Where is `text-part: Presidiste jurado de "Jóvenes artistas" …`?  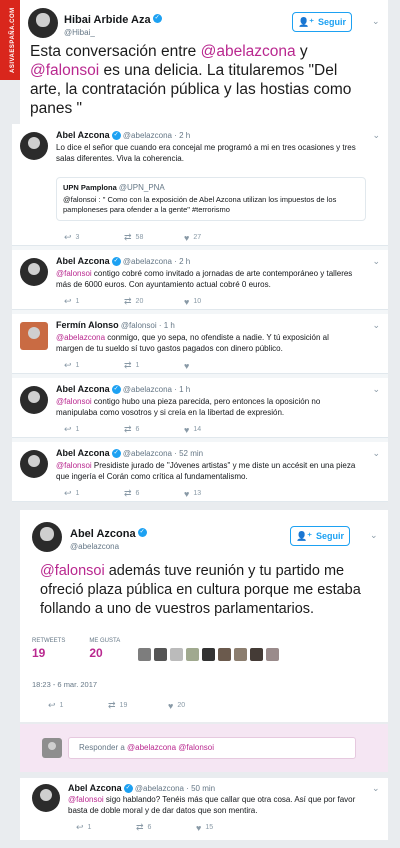
text-part: Presidiste jurado de "Jóvenes artistas" … is located at coordinates (206, 471).